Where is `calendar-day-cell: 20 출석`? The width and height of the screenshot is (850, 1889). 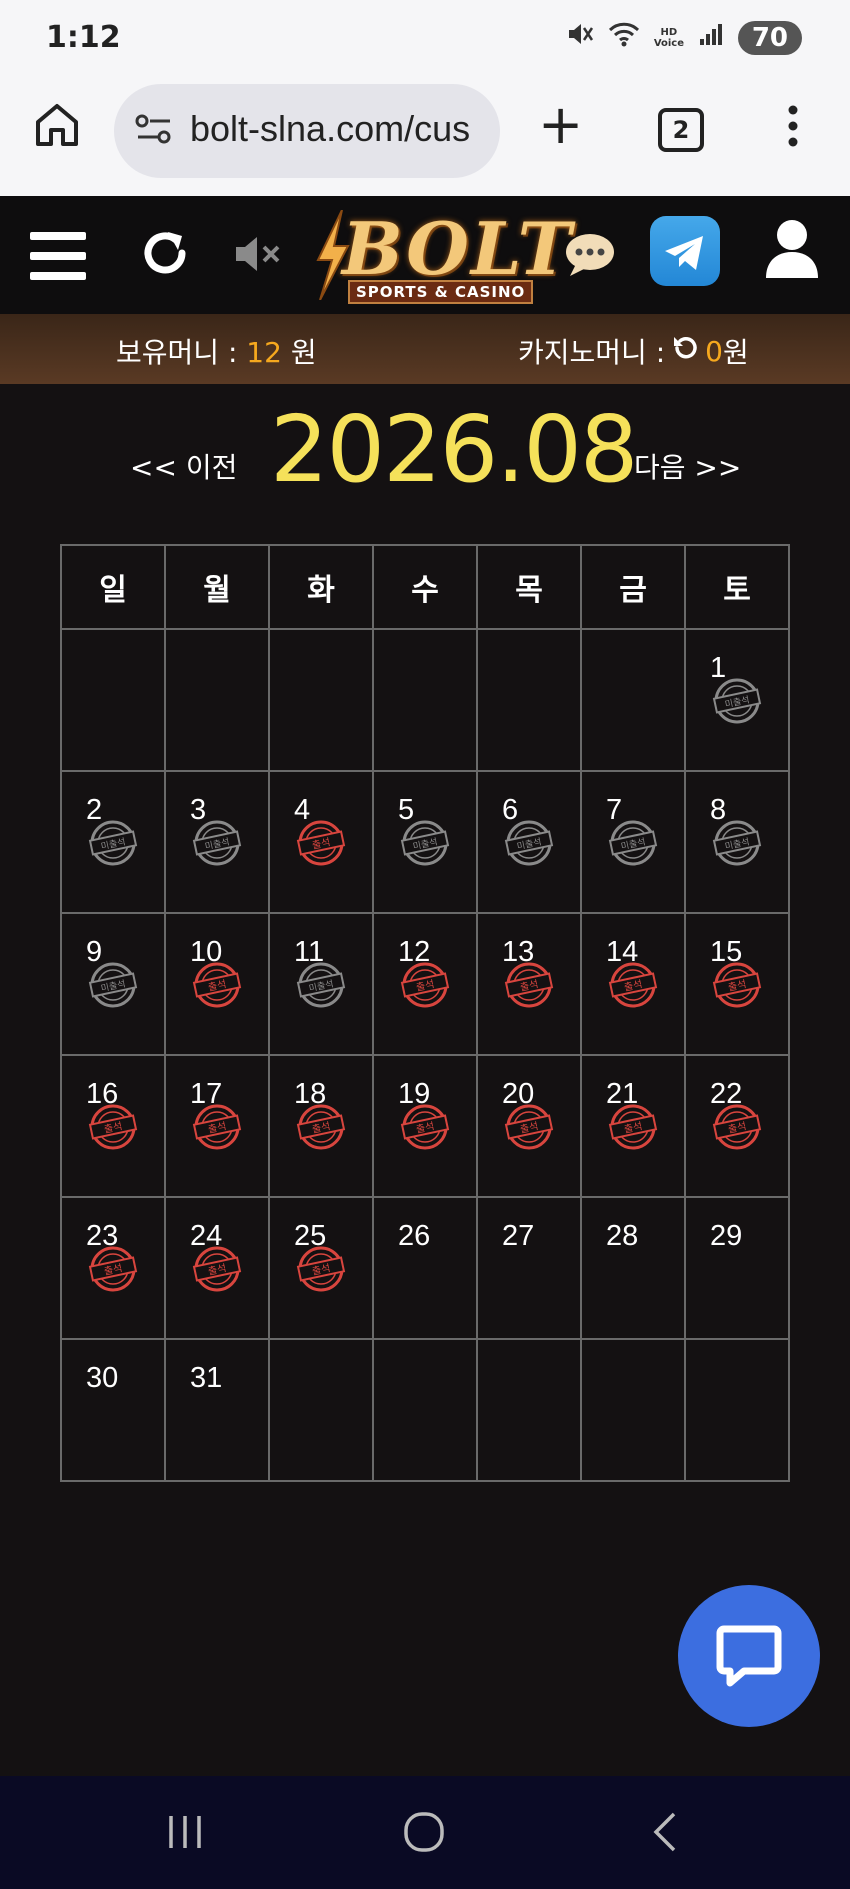
calendar-day-cell: 20 출석 is located at coordinates (529, 1126).